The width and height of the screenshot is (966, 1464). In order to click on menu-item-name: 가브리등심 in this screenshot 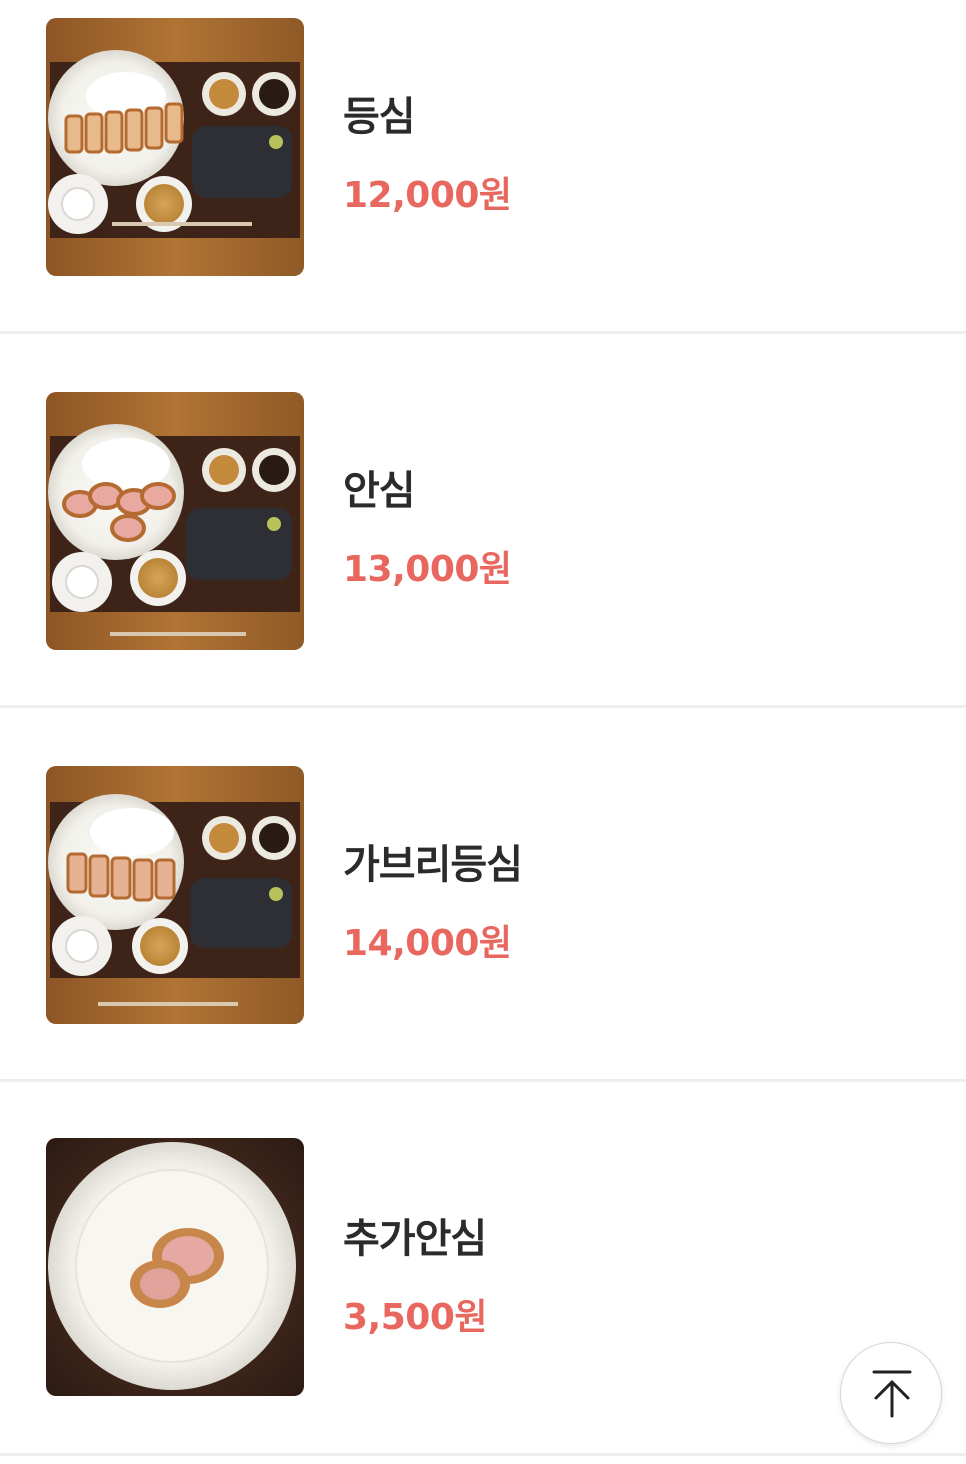, I will do `click(433, 865)`.